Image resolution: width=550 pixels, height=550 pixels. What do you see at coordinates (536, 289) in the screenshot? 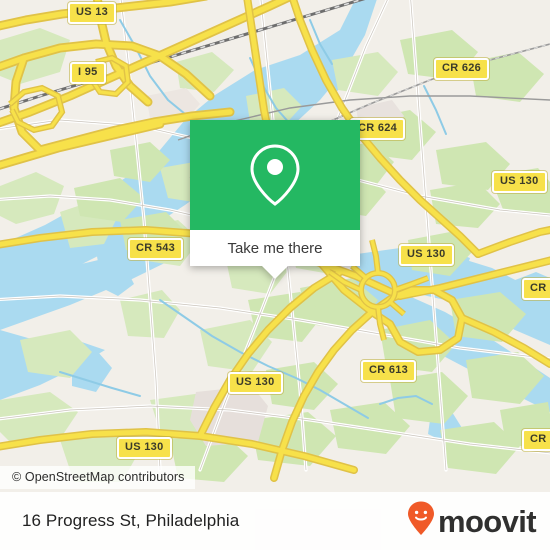
I see `road-shield-cr-6-upper: CR 6` at bounding box center [536, 289].